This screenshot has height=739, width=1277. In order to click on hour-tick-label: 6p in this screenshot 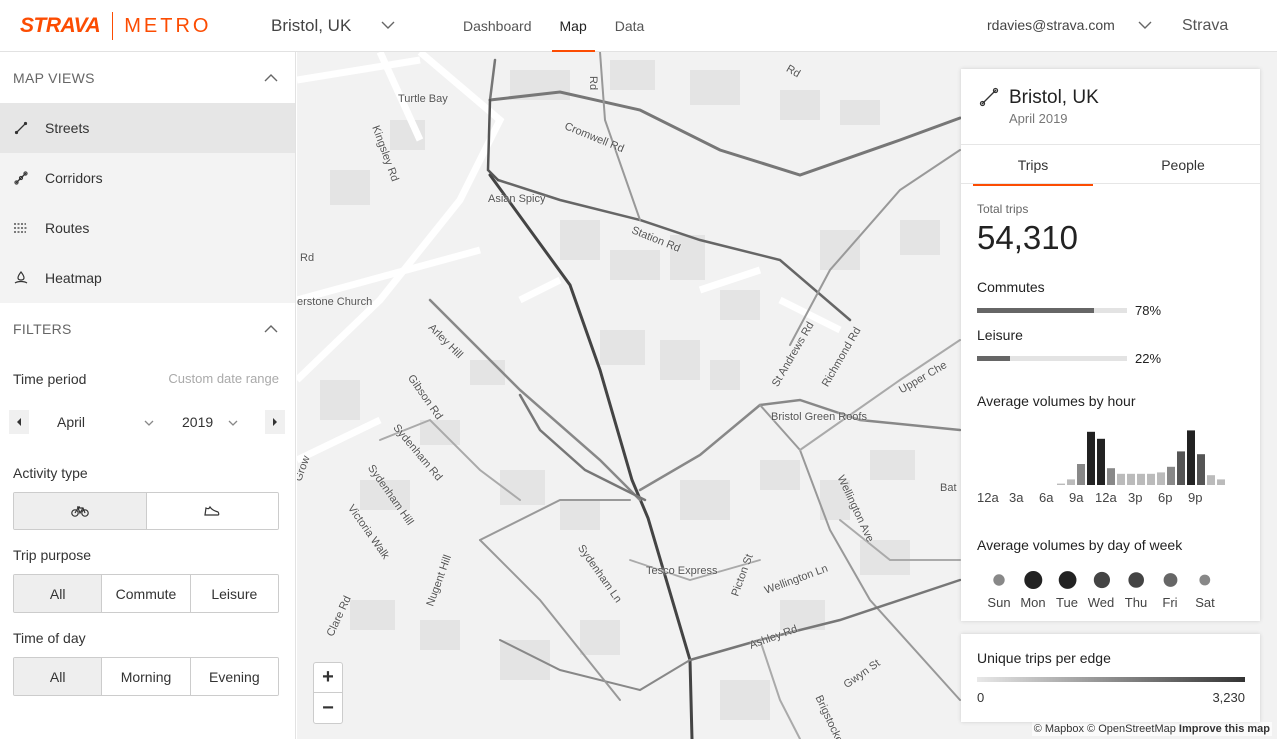, I will do `click(1165, 497)`.